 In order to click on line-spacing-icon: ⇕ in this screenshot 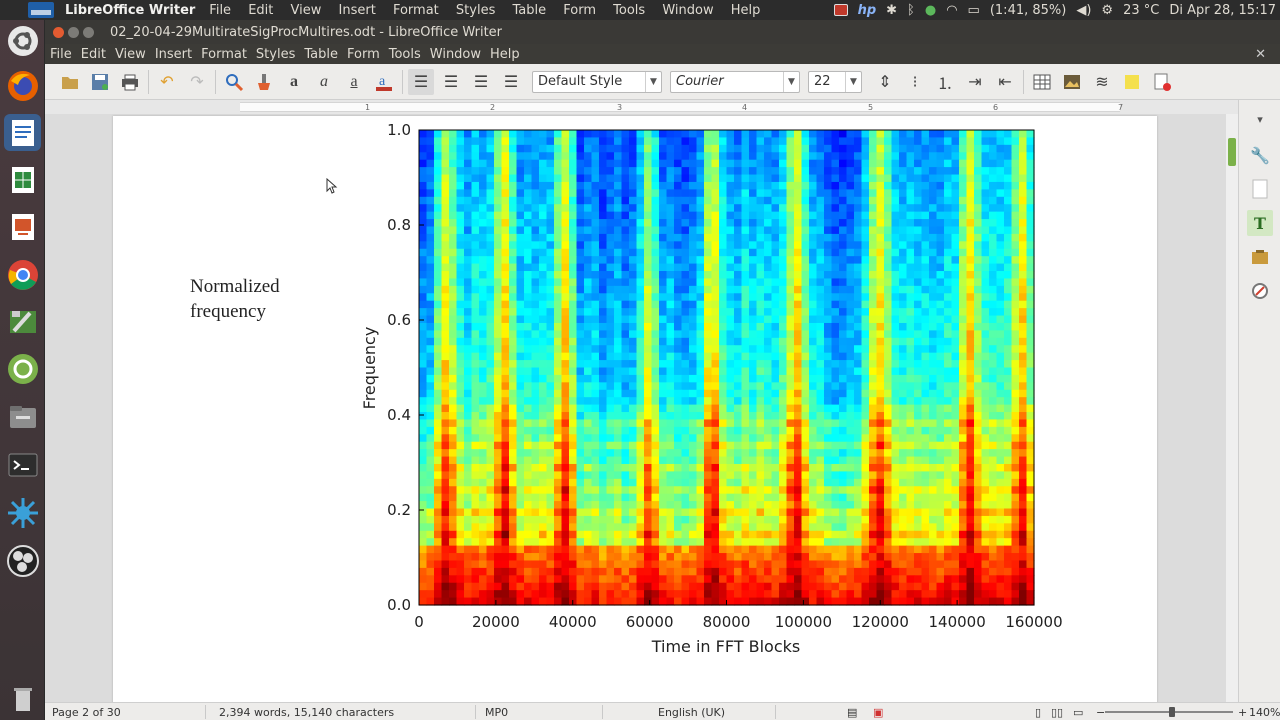, I will do `click(885, 82)`.